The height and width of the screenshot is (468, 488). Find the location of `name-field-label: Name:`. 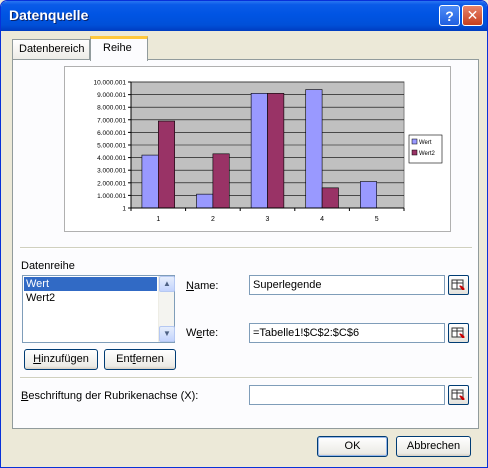

name-field-label: Name: is located at coordinates (202, 286).